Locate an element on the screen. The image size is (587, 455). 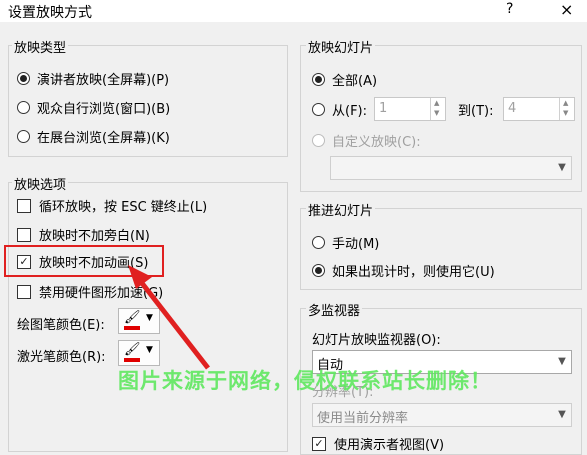
watermark-text: 图片来源于网络，侵权联系站长删除！ is located at coordinates (305, 381).